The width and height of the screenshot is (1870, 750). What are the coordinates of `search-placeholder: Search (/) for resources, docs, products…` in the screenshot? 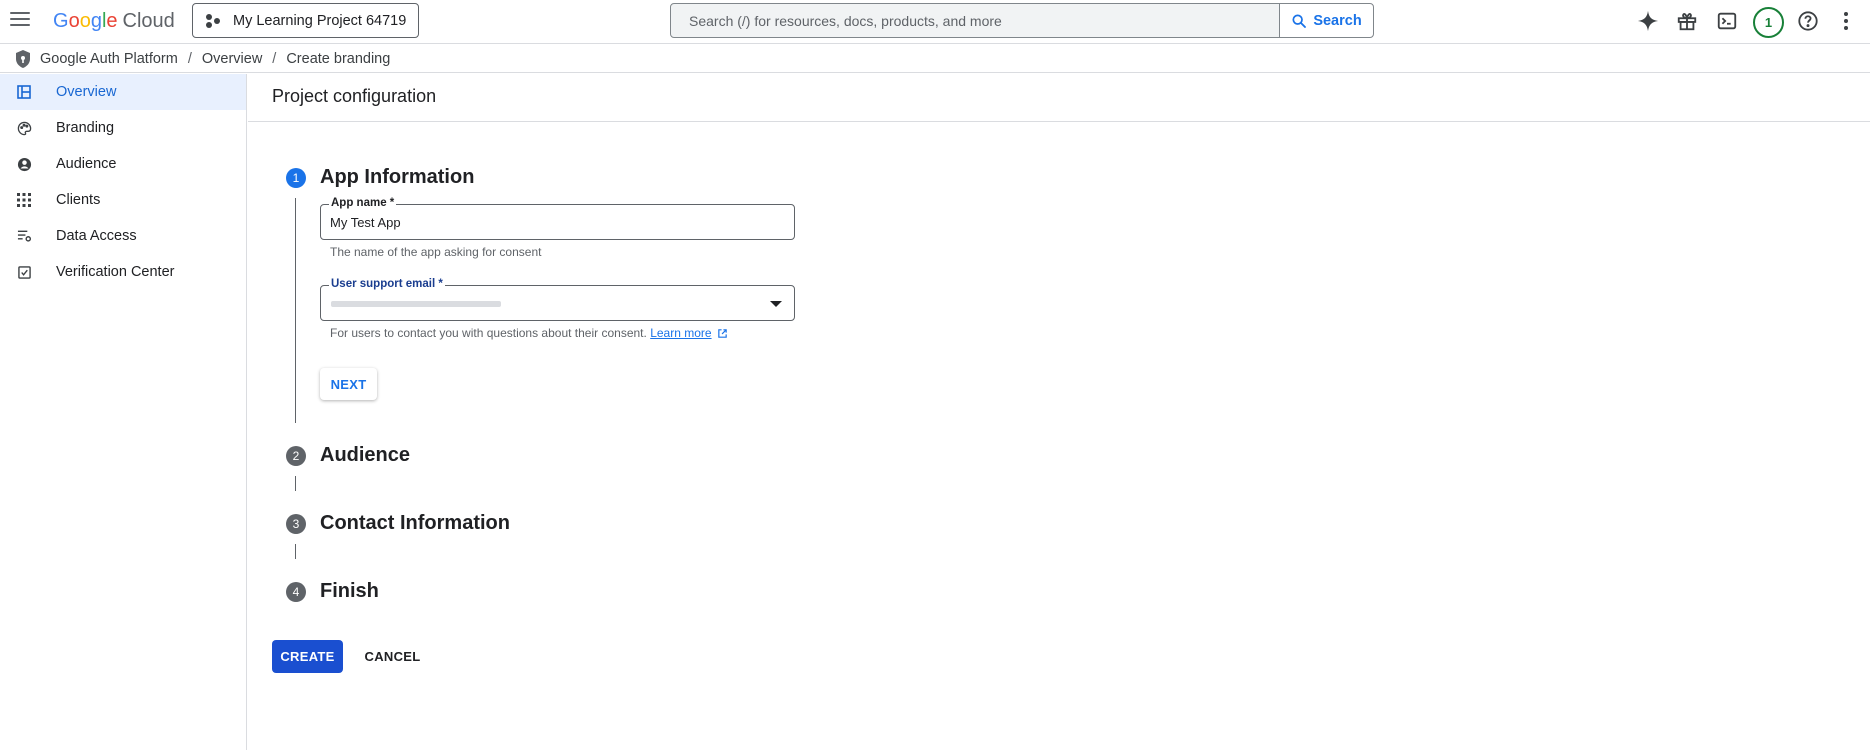 It's located at (845, 20).